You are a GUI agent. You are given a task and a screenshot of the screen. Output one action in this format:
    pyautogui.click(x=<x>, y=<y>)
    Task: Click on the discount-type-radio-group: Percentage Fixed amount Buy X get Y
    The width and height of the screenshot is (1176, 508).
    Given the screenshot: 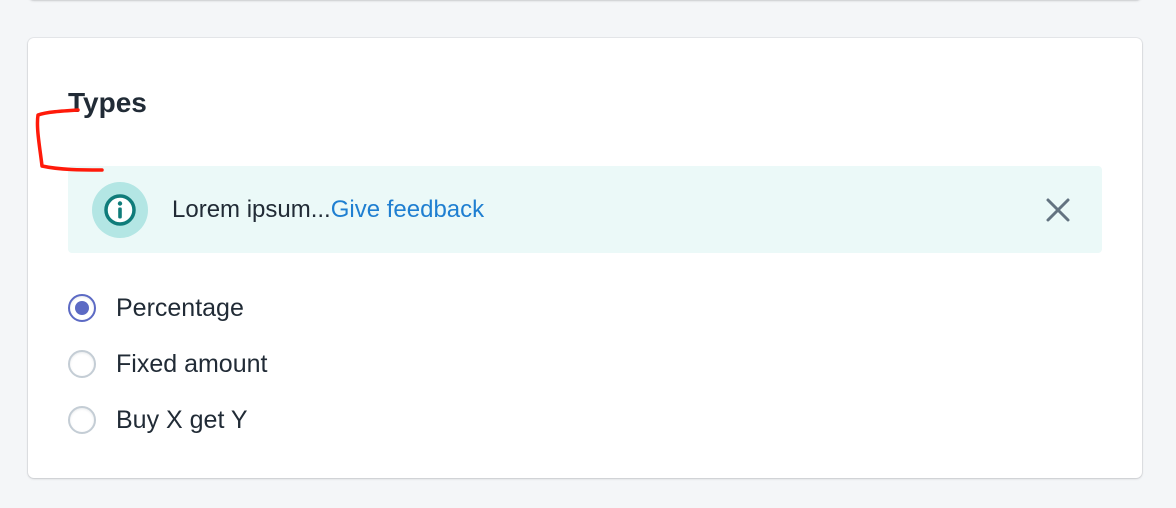 What is the action you would take?
    pyautogui.click(x=167, y=364)
    